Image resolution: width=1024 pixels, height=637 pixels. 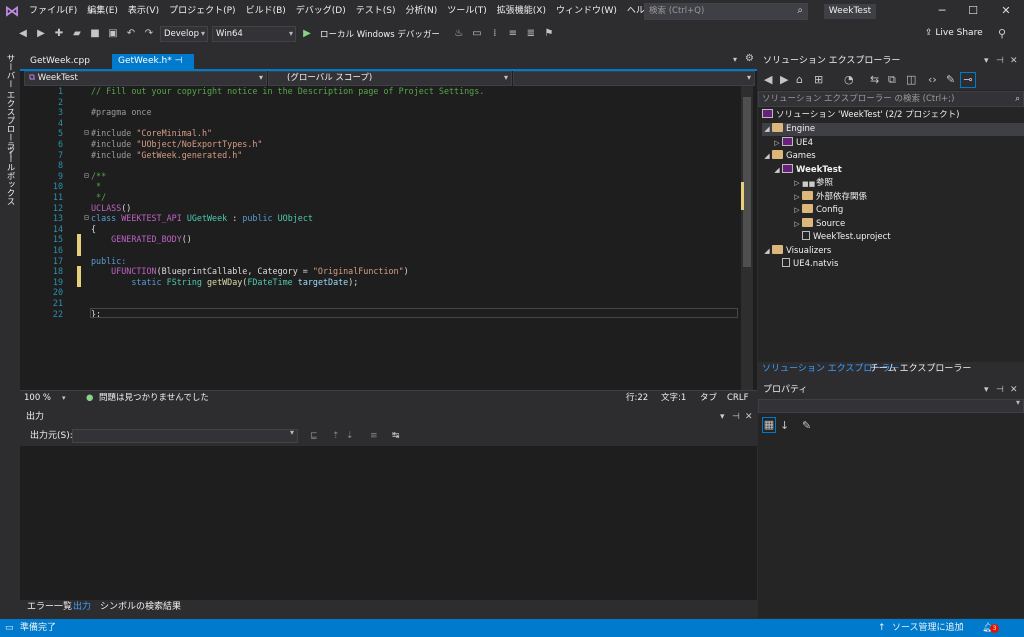 I want to click on indent-icon: ≡, so click(x=513, y=34).